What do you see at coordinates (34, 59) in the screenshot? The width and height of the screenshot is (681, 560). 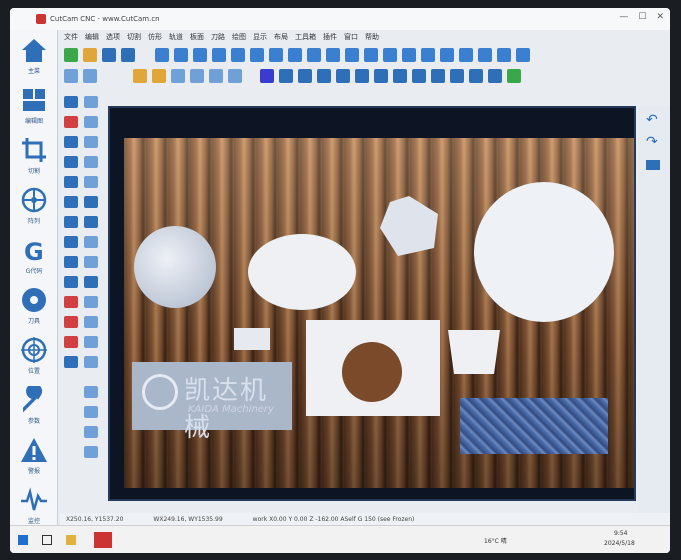 I see `sidebar-item-home: 主菜` at bounding box center [34, 59].